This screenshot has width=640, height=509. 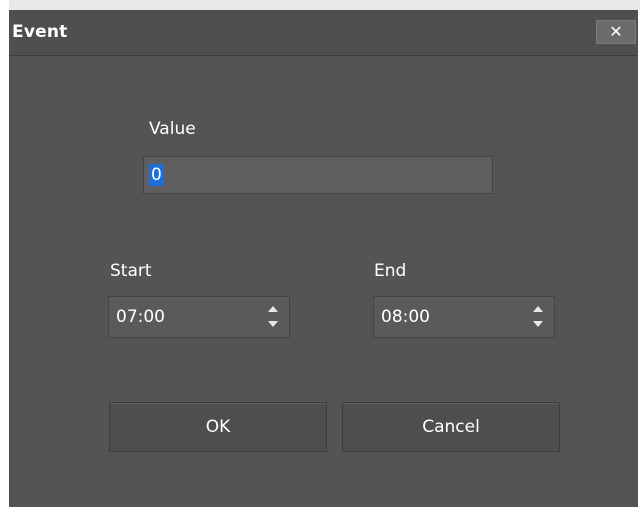 What do you see at coordinates (199, 317) in the screenshot?
I see `start-time-spinbox: 07:00` at bounding box center [199, 317].